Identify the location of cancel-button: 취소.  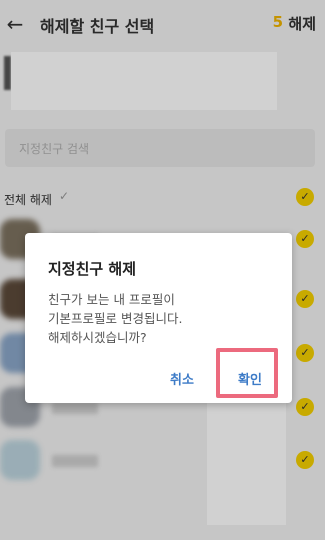
(182, 378).